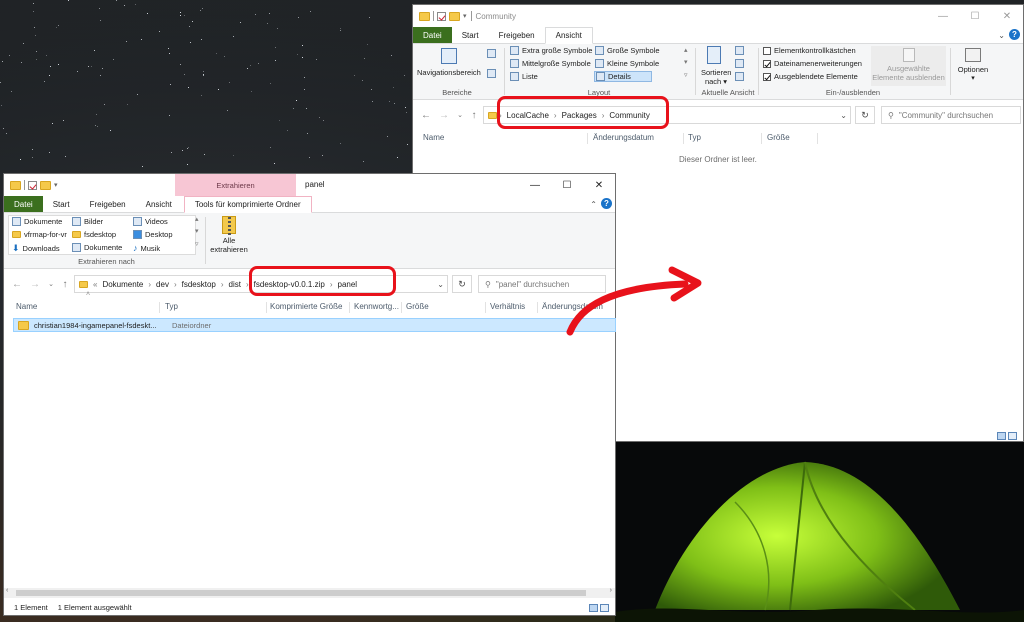  I want to click on horizontal-scrollbar: ‹ ›, so click(309, 592).